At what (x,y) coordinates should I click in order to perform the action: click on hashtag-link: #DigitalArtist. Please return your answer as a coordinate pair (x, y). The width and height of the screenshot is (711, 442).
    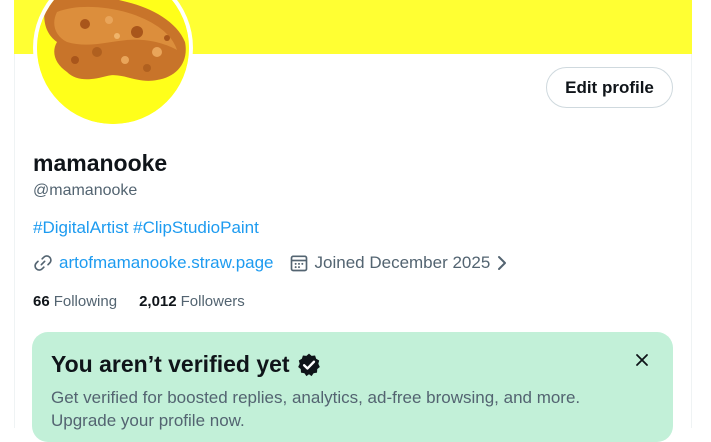
    Looking at the image, I should click on (80, 227).